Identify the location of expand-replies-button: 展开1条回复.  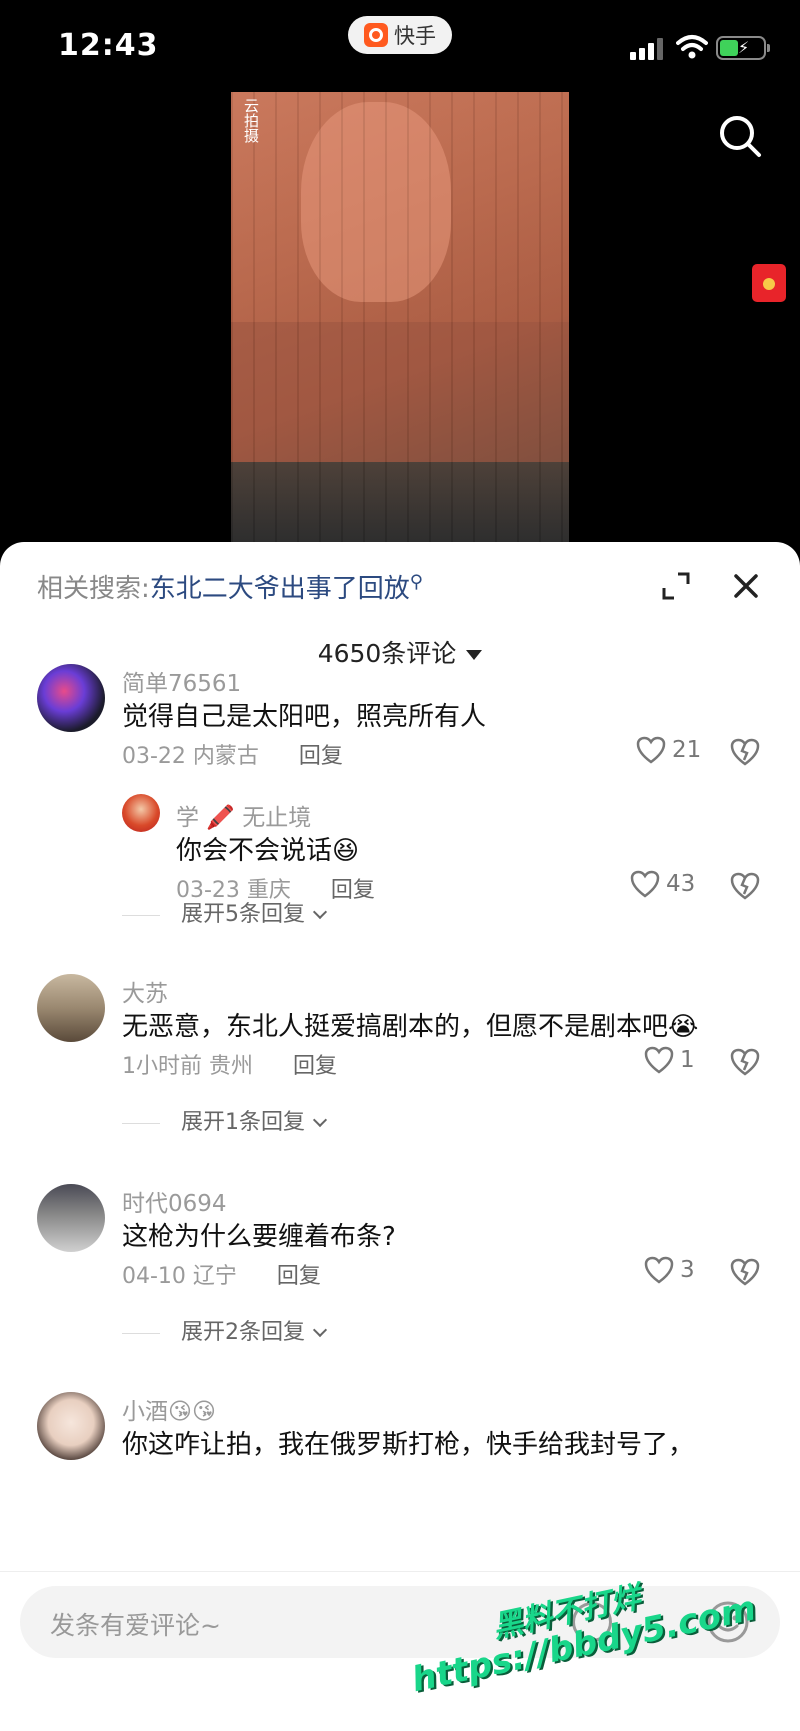
(225, 1120).